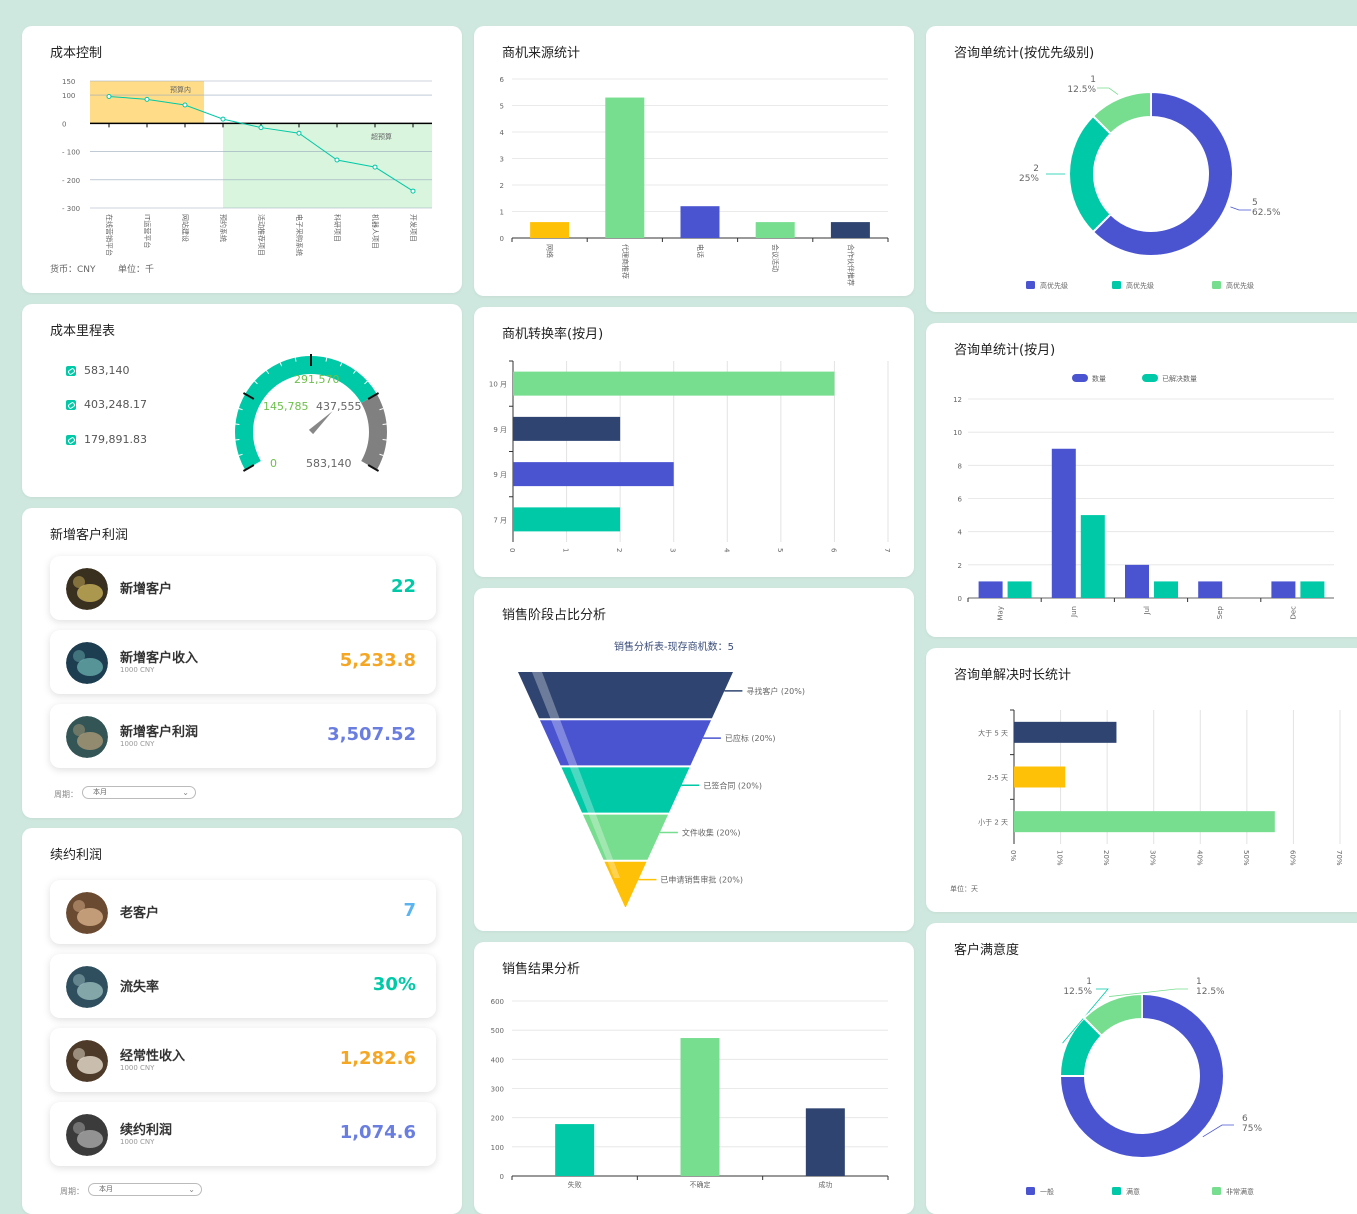  Describe the element at coordinates (960, 500) in the screenshot. I see `y-tick-label: 6` at that location.